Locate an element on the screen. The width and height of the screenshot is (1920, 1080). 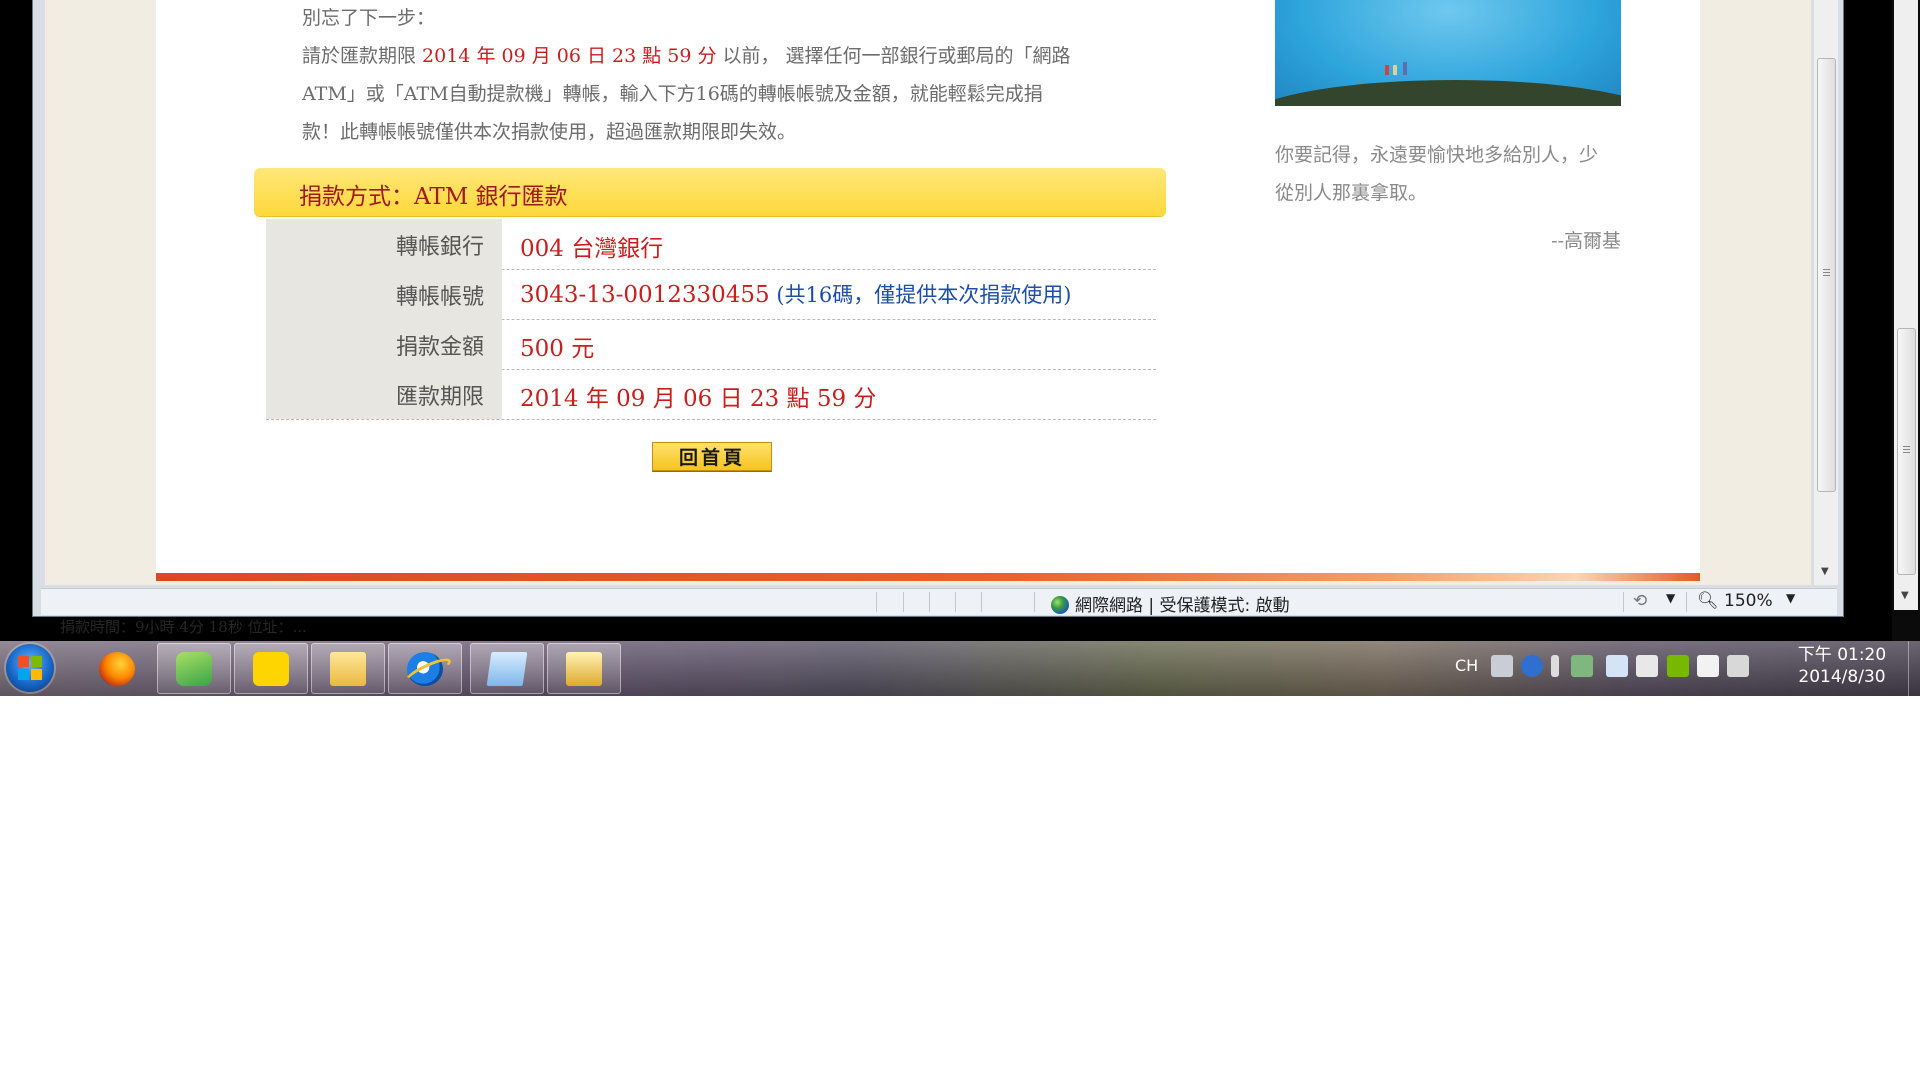
row-value-text: 2014 年 09 月 06 日 23 點 59 分 is located at coordinates (698, 399).